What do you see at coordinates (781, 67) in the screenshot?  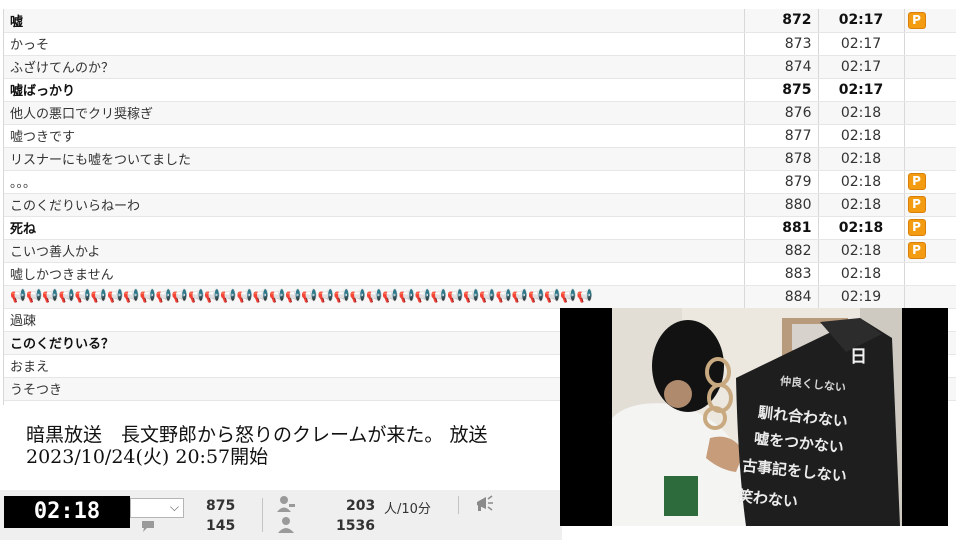 I see `comment-number: 874` at bounding box center [781, 67].